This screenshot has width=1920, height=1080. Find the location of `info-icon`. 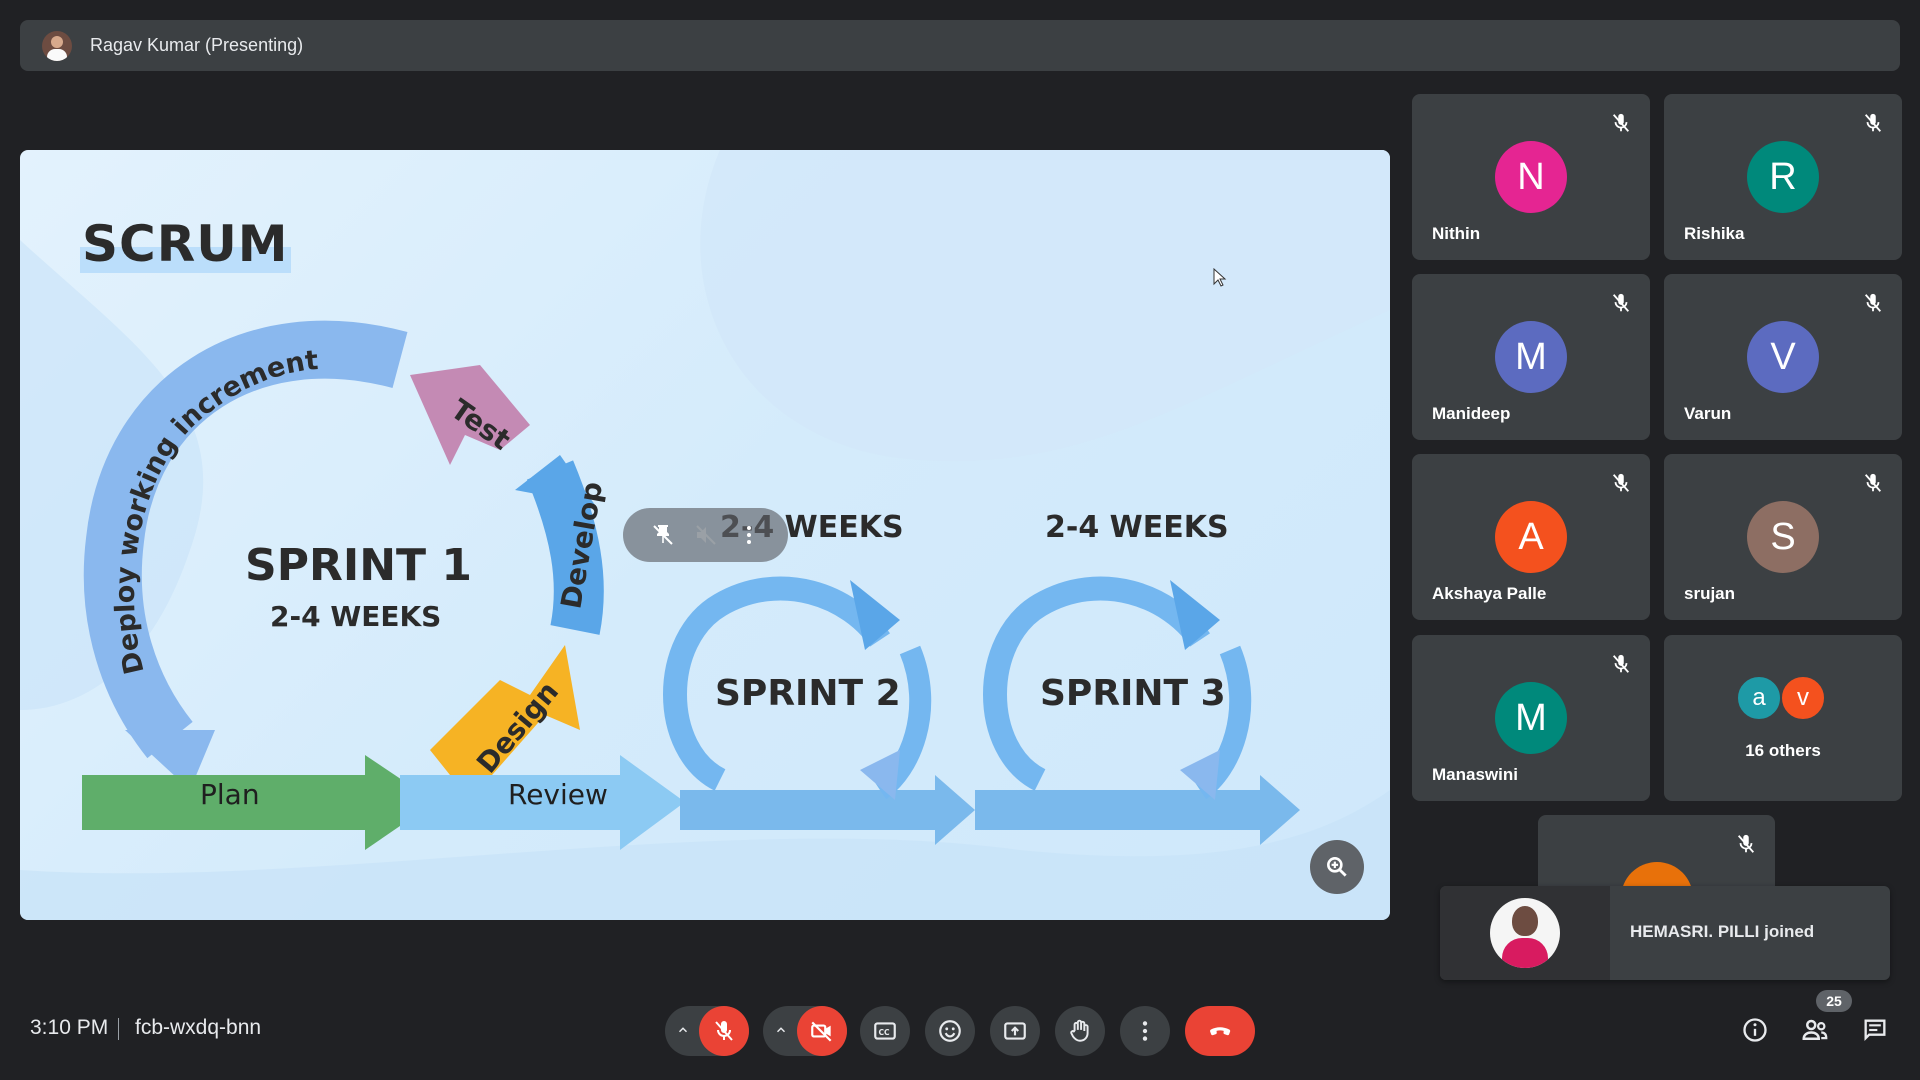

info-icon is located at coordinates (1755, 1030).